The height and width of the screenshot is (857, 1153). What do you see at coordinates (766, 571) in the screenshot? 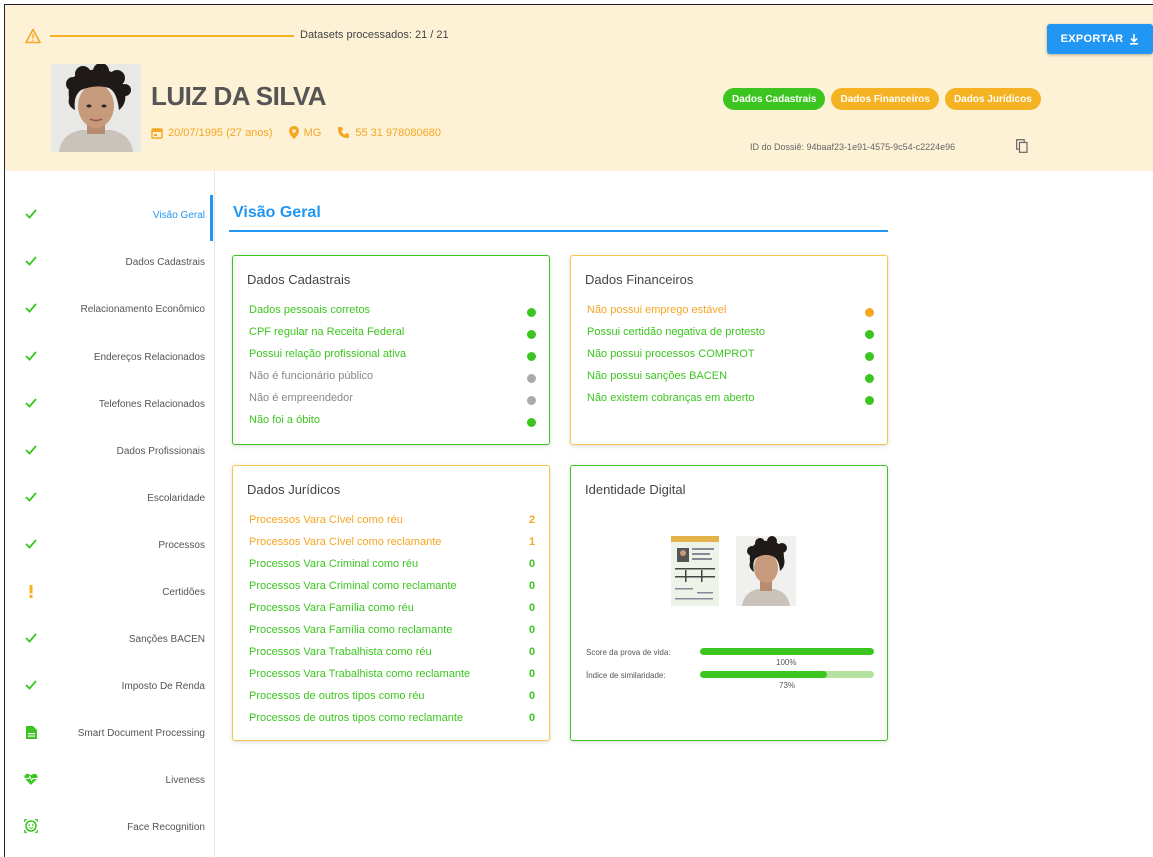
I see `selfie-thumbnail` at bounding box center [766, 571].